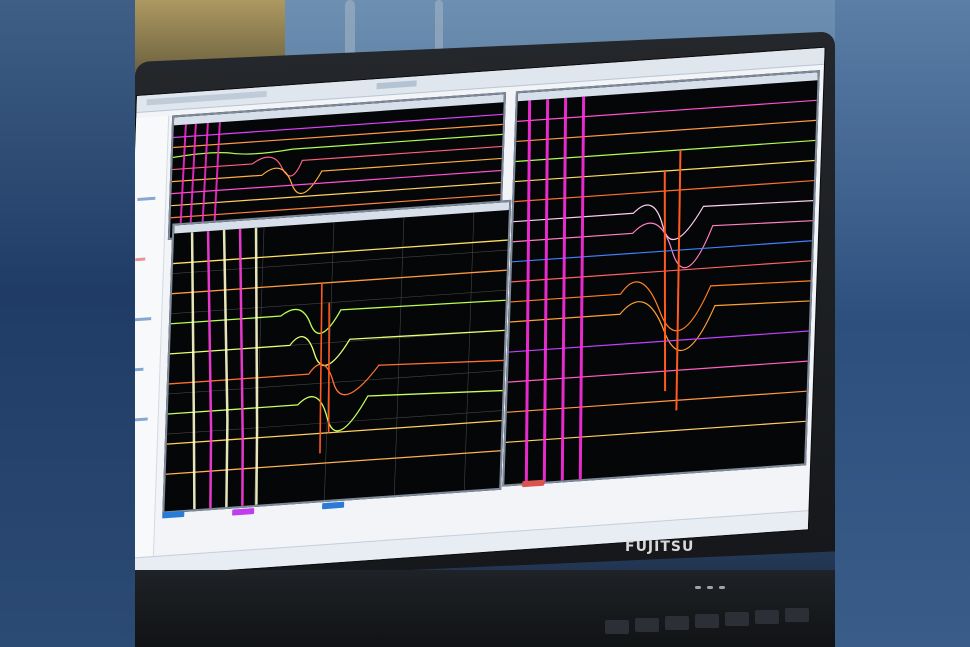 The image size is (970, 647). What do you see at coordinates (660, 547) in the screenshot?
I see `laptop-brand-logo: FUJITSU` at bounding box center [660, 547].